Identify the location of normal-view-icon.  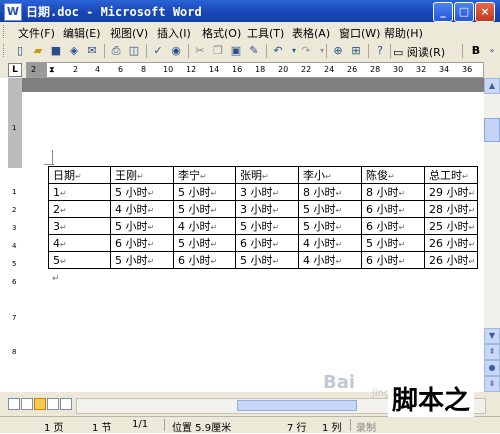
(14, 404).